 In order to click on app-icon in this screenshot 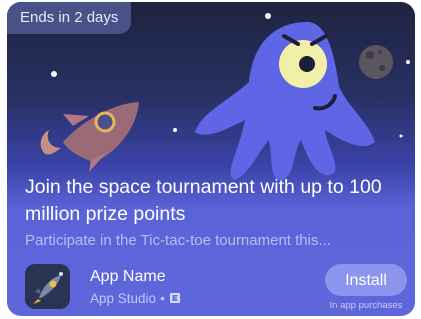, I will do `click(47, 286)`.